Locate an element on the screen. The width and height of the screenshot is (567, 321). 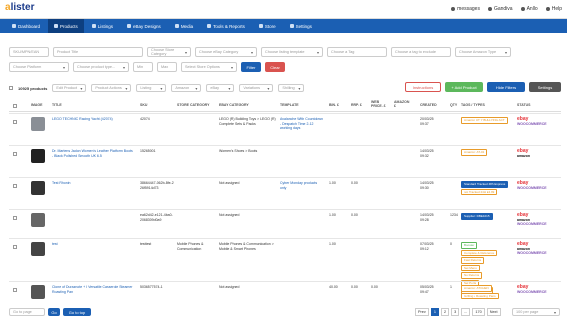
tag-badge: Set Menu is located at coordinates (470, 267).